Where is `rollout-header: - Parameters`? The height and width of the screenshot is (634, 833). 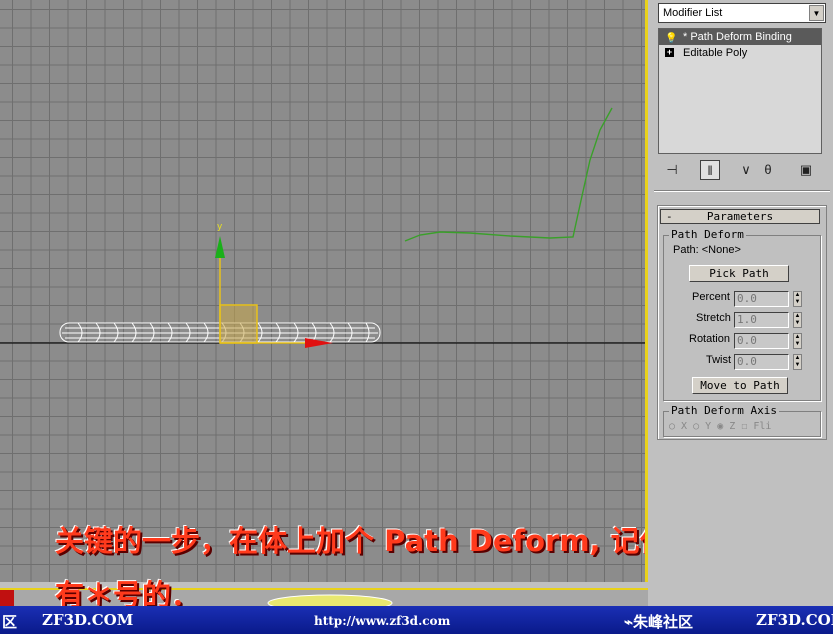 rollout-header: - Parameters is located at coordinates (740, 216).